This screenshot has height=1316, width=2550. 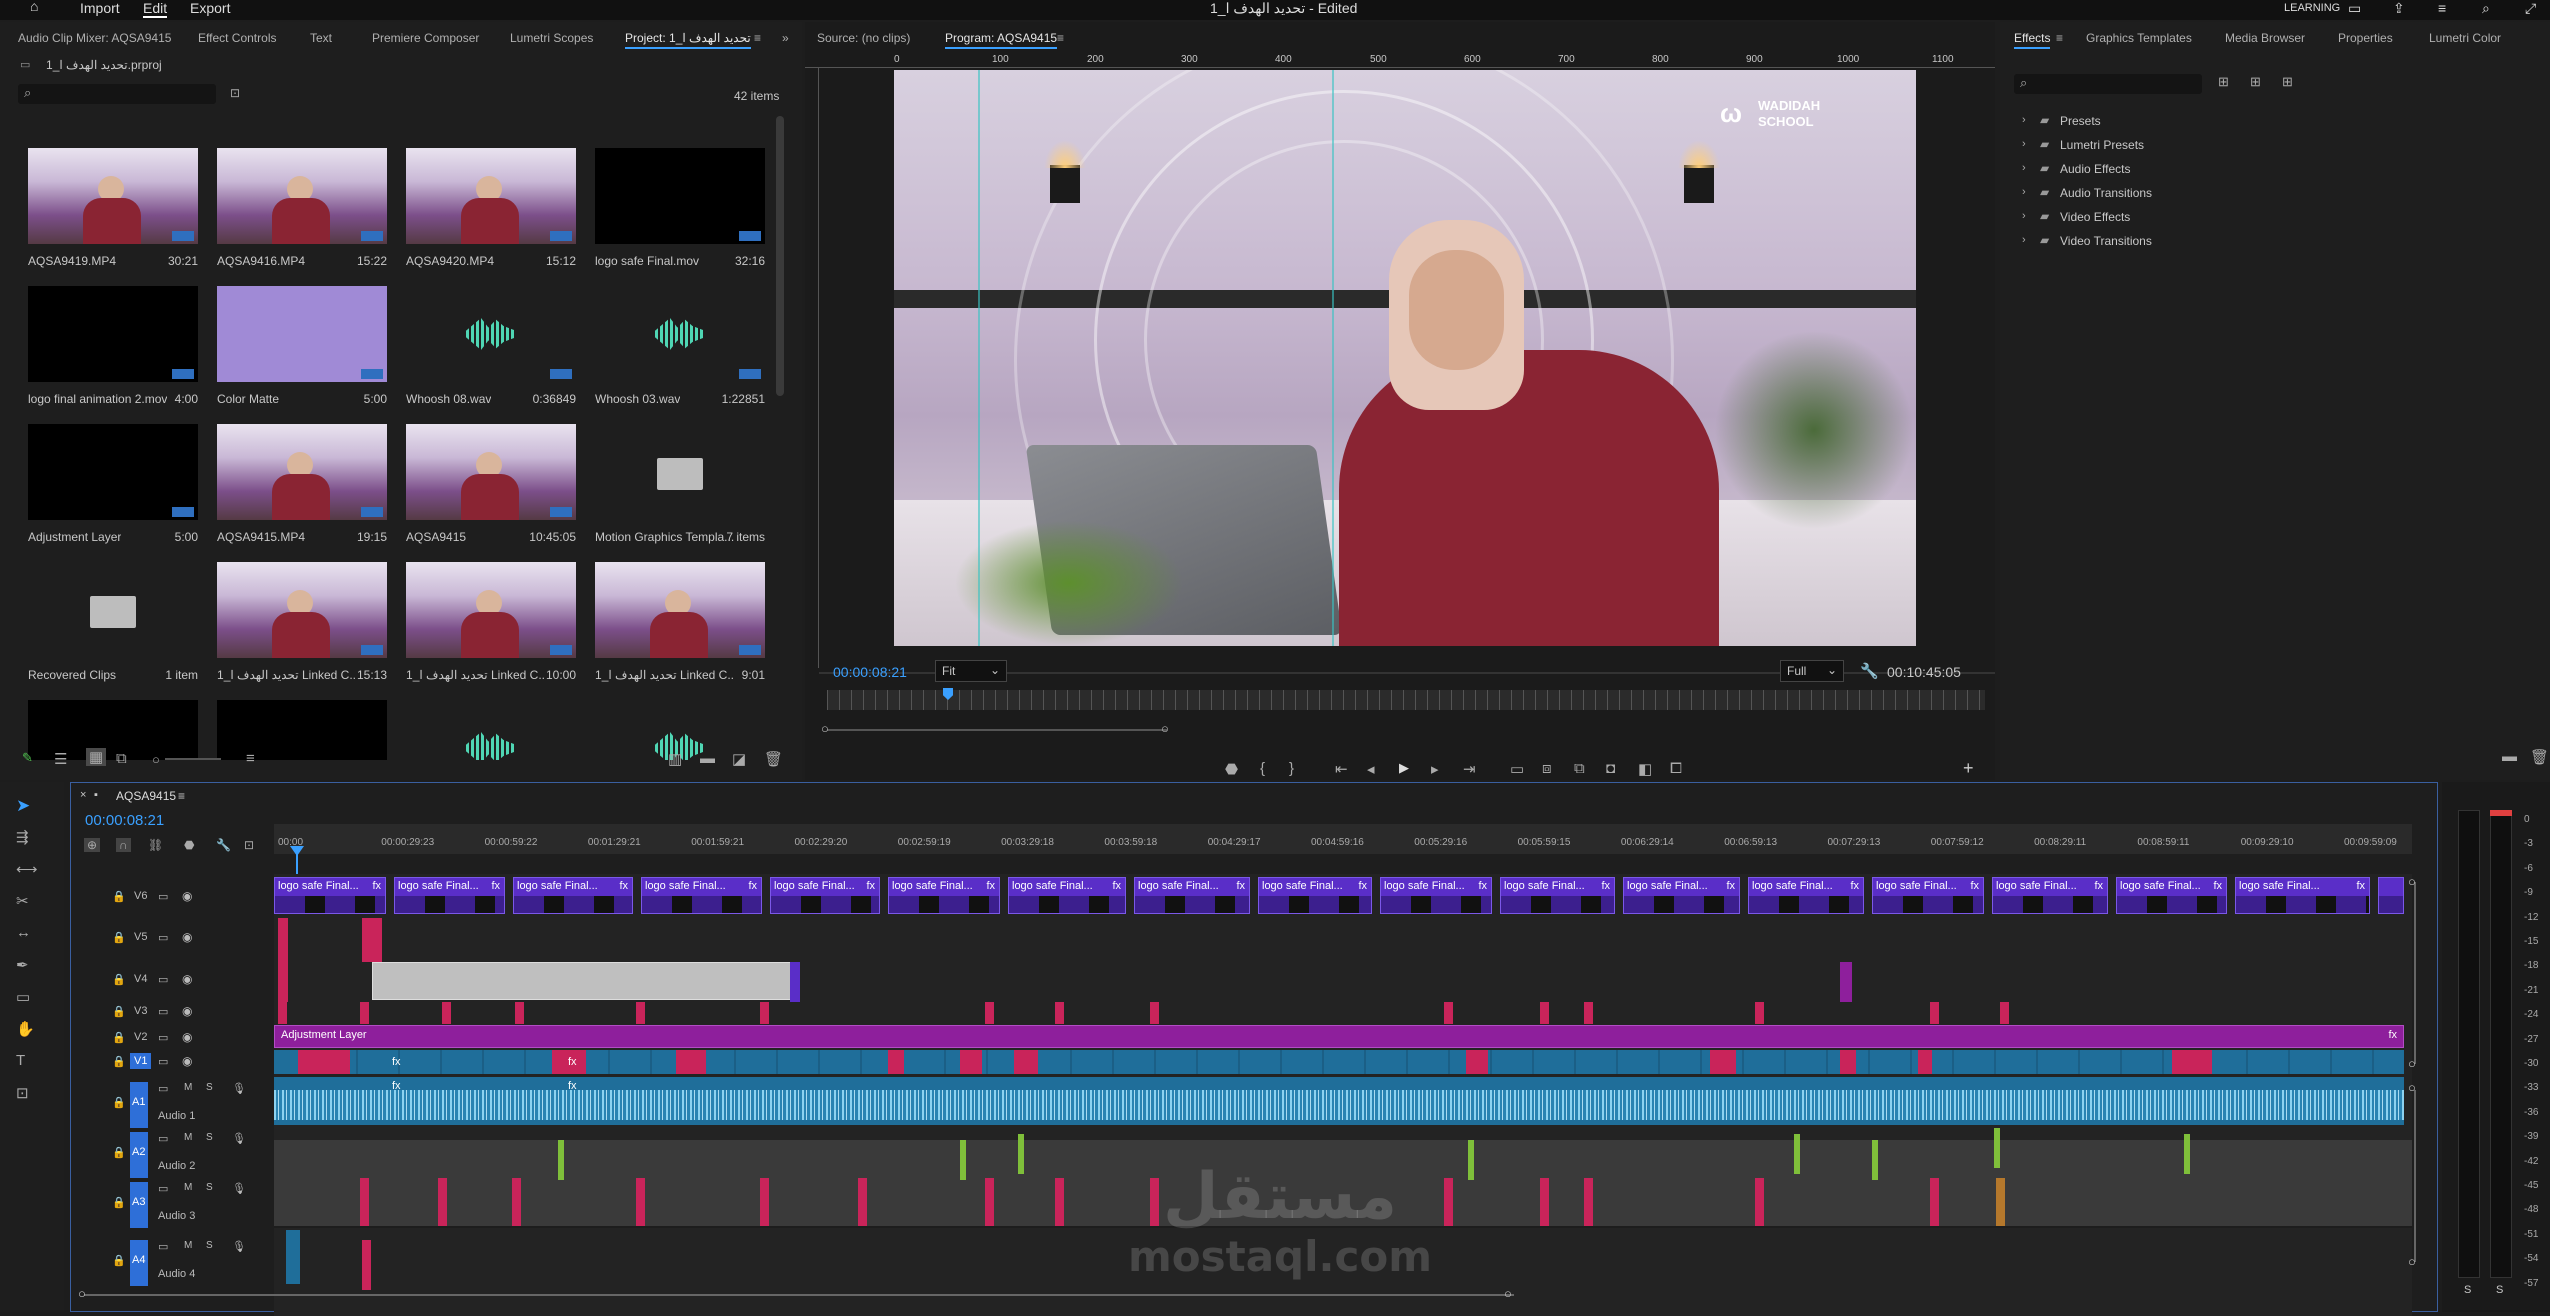 What do you see at coordinates (146, 796) in the screenshot?
I see `sequence-name: AQSA9415` at bounding box center [146, 796].